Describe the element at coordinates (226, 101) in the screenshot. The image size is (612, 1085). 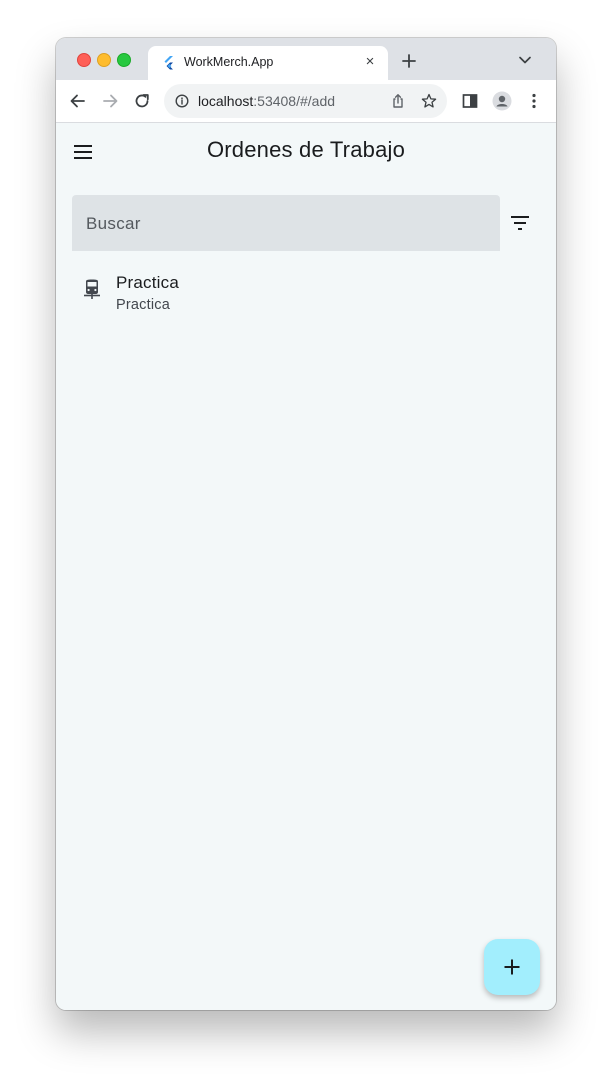
I see `url-host: localhost` at that location.